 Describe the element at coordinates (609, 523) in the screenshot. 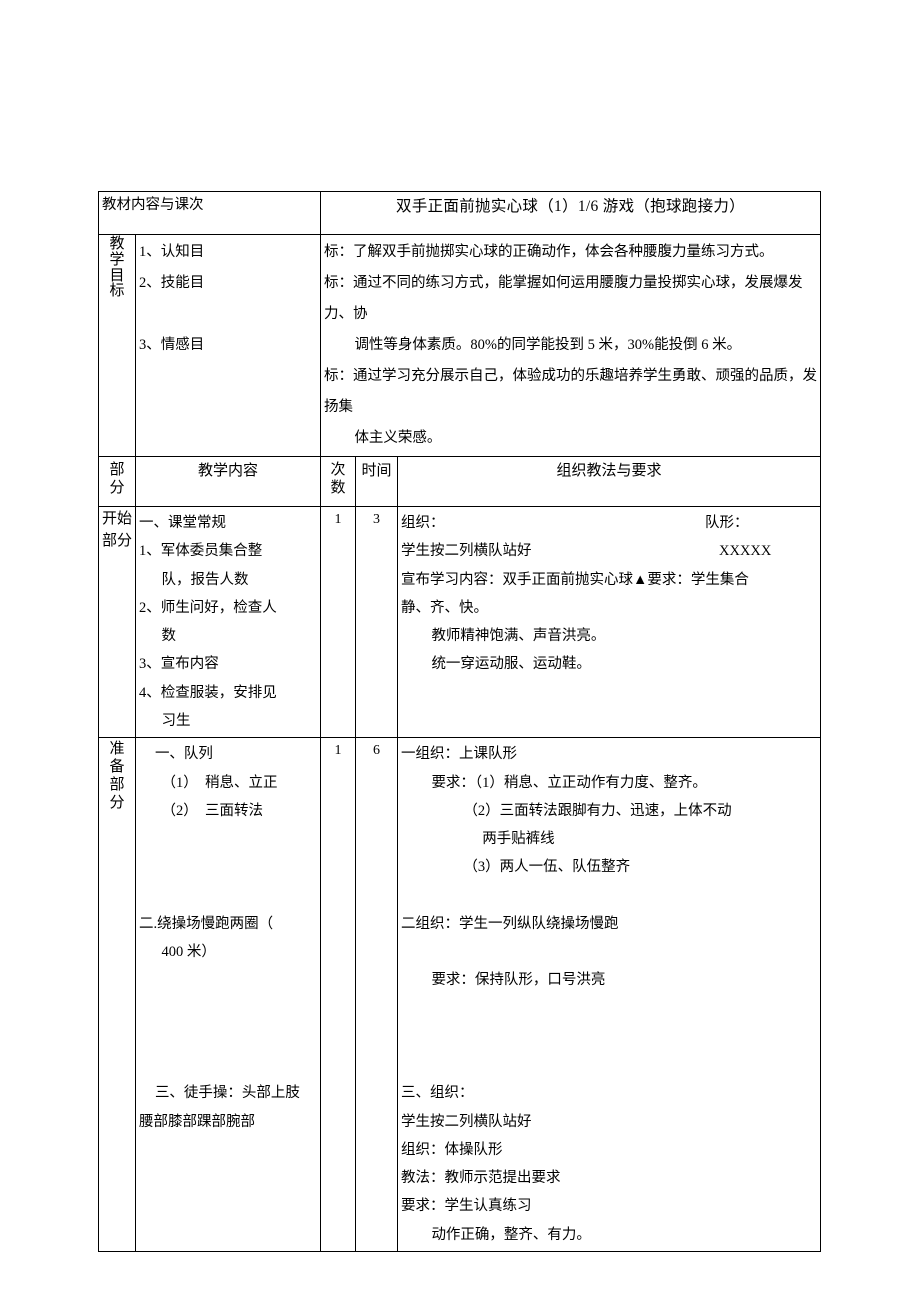

I see `method-line: 组织： 队形：` at that location.